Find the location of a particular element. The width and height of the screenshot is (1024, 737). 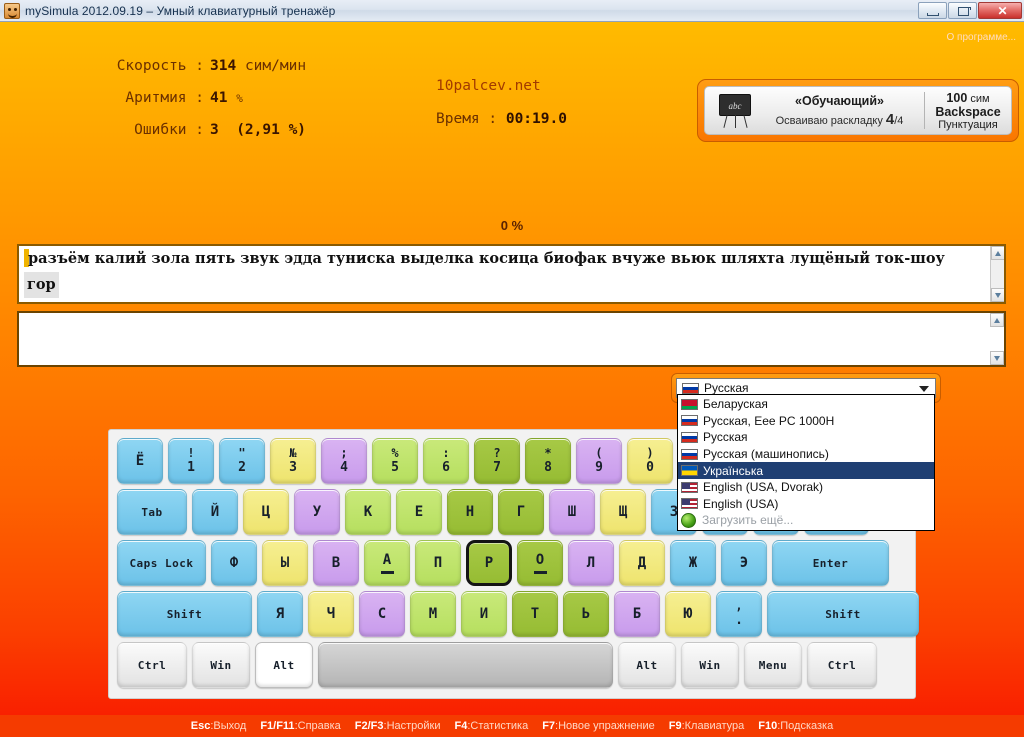

key-д: Д is located at coordinates (642, 563).